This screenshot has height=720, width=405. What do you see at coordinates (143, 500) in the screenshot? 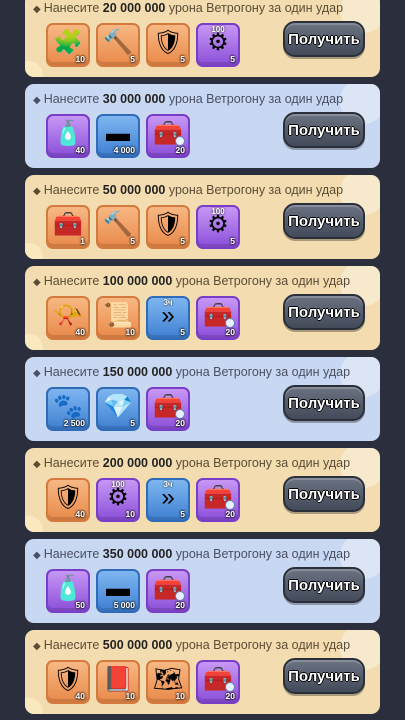
I see `reward-items: 🛡 40 100 ⚙ 10 3ч» 5 🧰 20` at bounding box center [143, 500].